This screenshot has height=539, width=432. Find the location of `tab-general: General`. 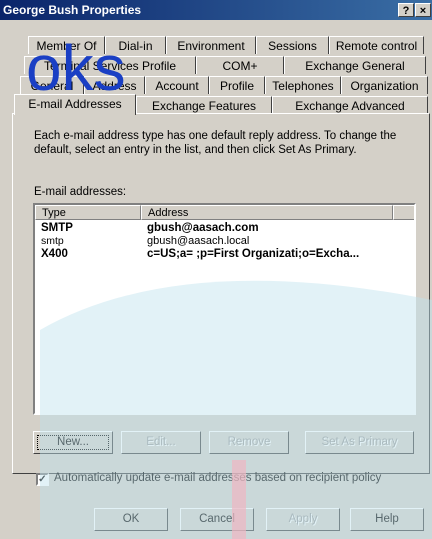

tab-general: General is located at coordinates (52, 85).